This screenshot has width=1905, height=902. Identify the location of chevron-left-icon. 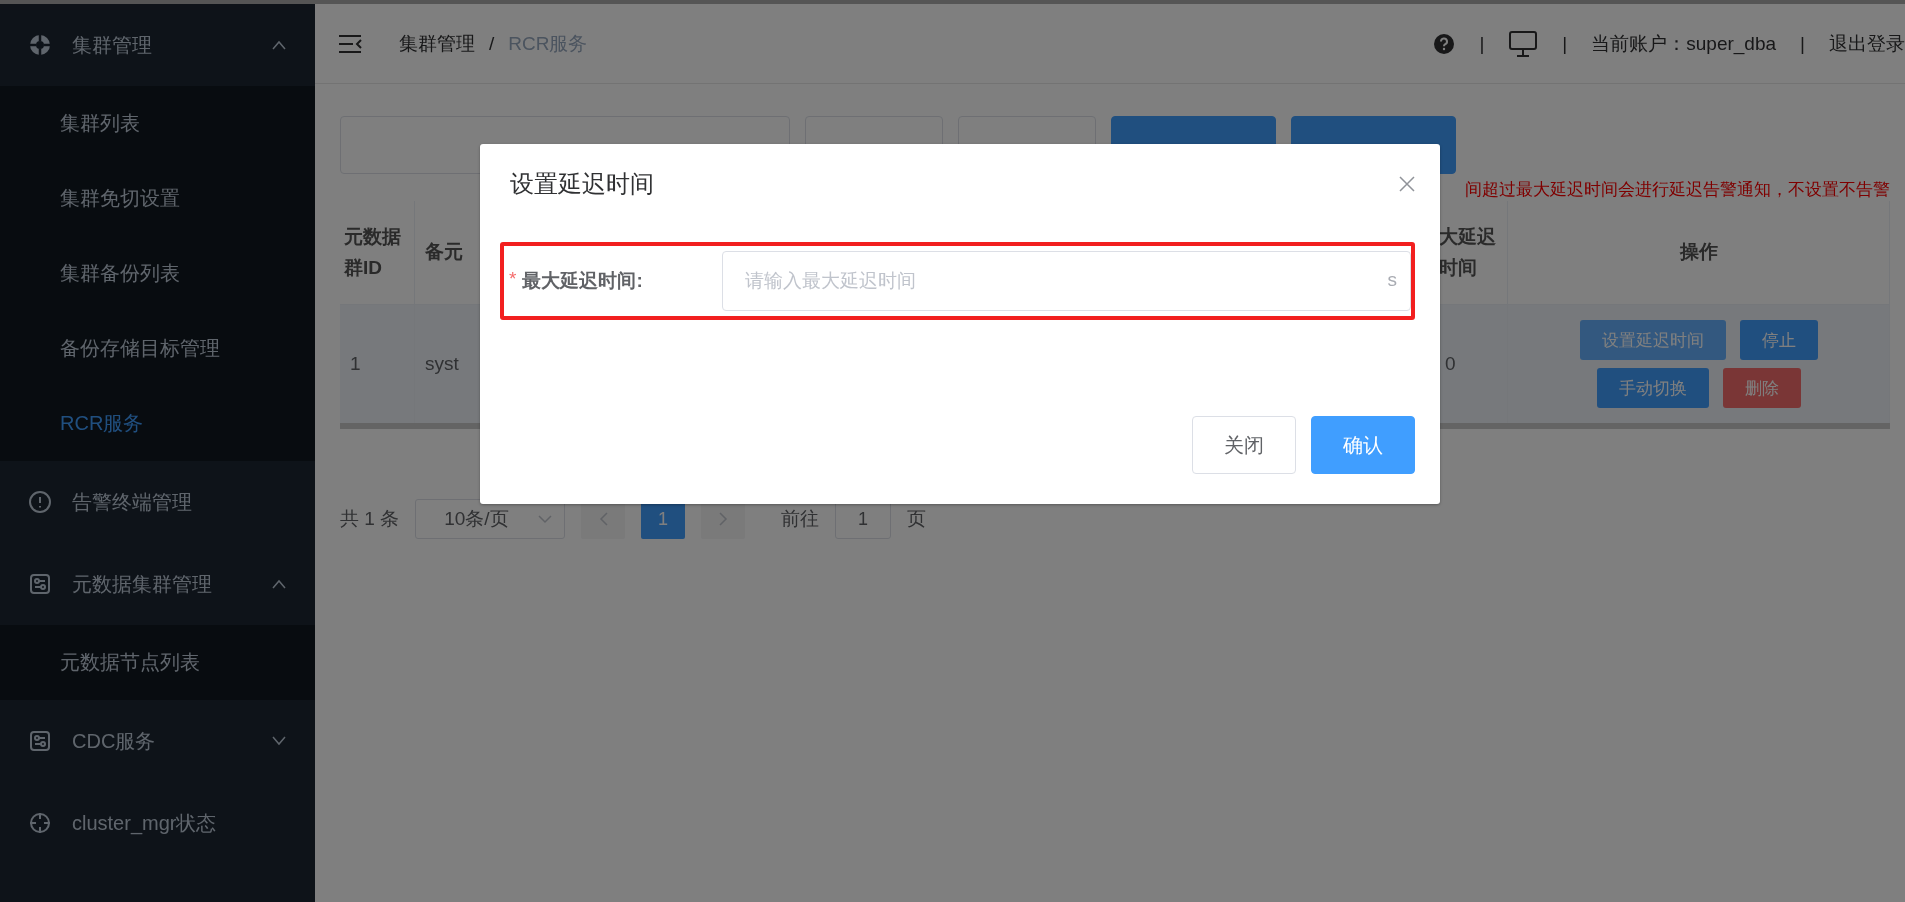
(603, 519).